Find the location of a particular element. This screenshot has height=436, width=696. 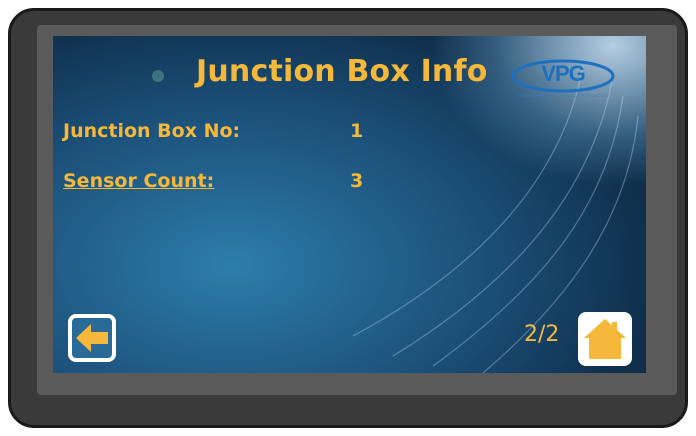

junction-box-label: Junction Box No: is located at coordinates (152, 131).